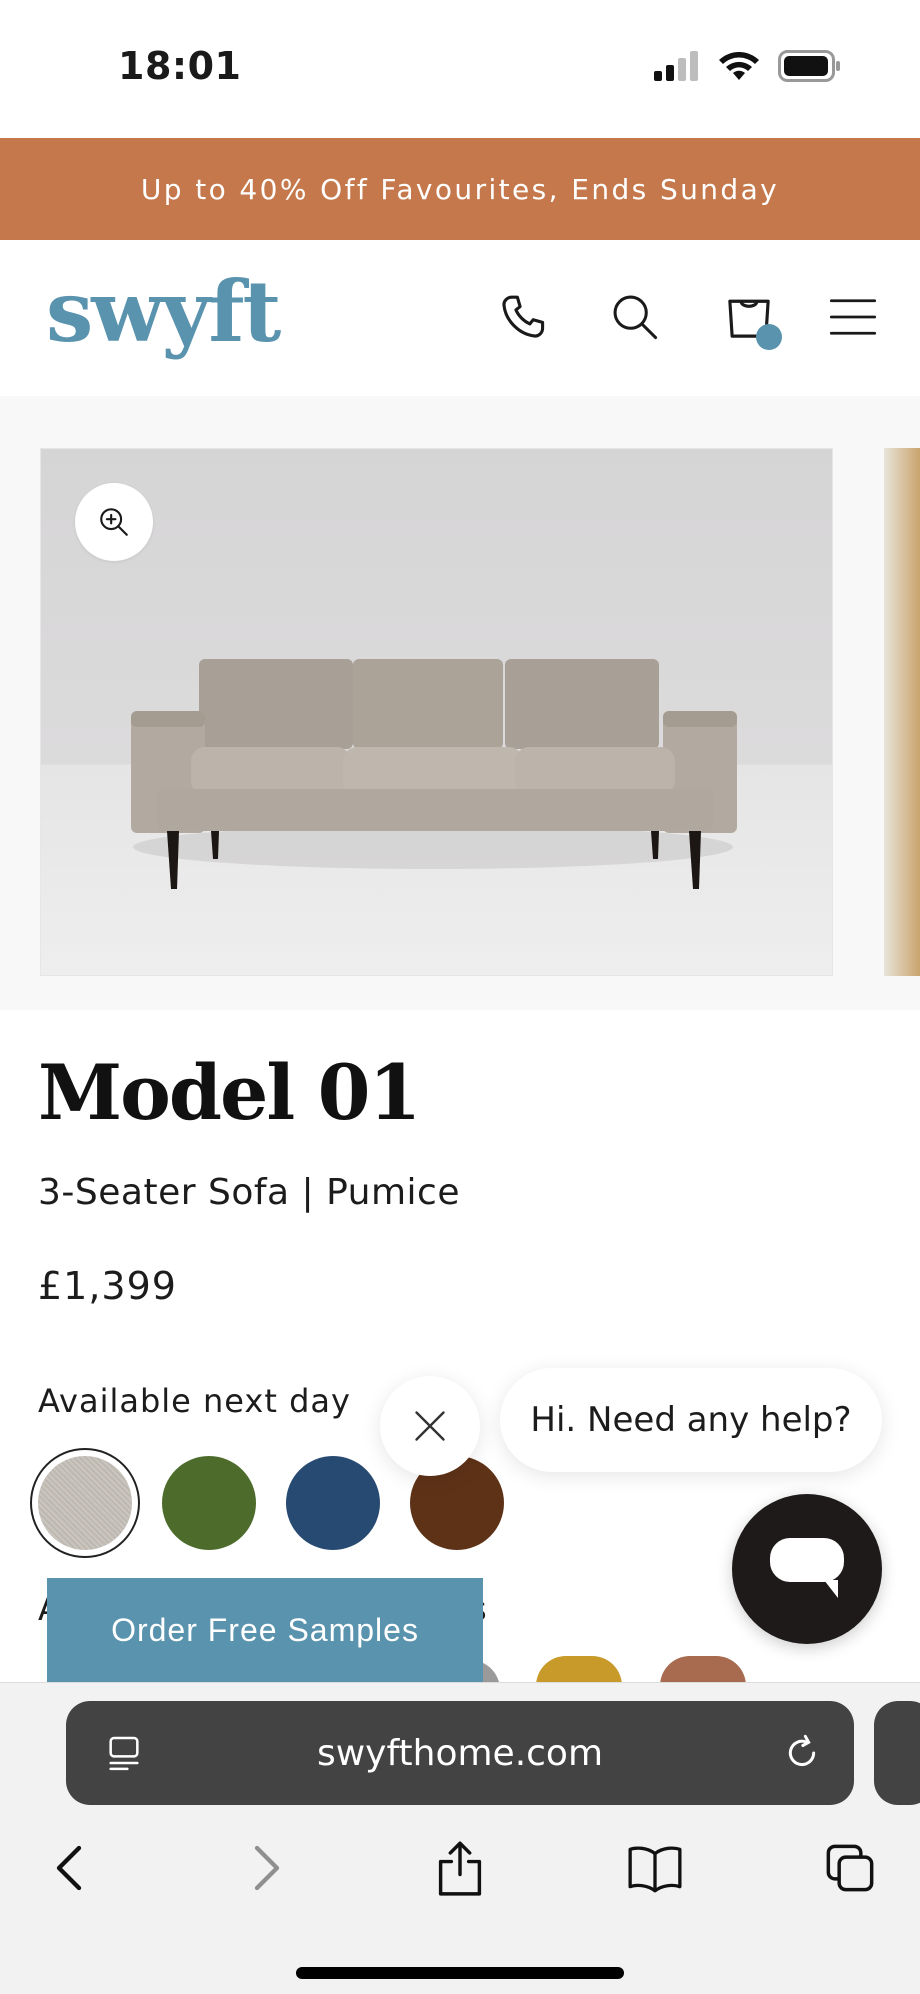 The image size is (920, 1994). I want to click on zoom-in-icon, so click(114, 522).